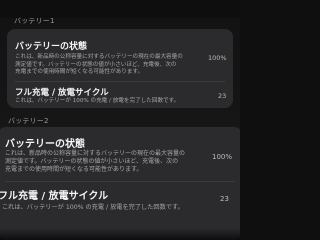 The image size is (320, 240). What do you see at coordinates (34, 21) in the screenshot?
I see `section-label-battery-1: バッテリー1` at bounding box center [34, 21].